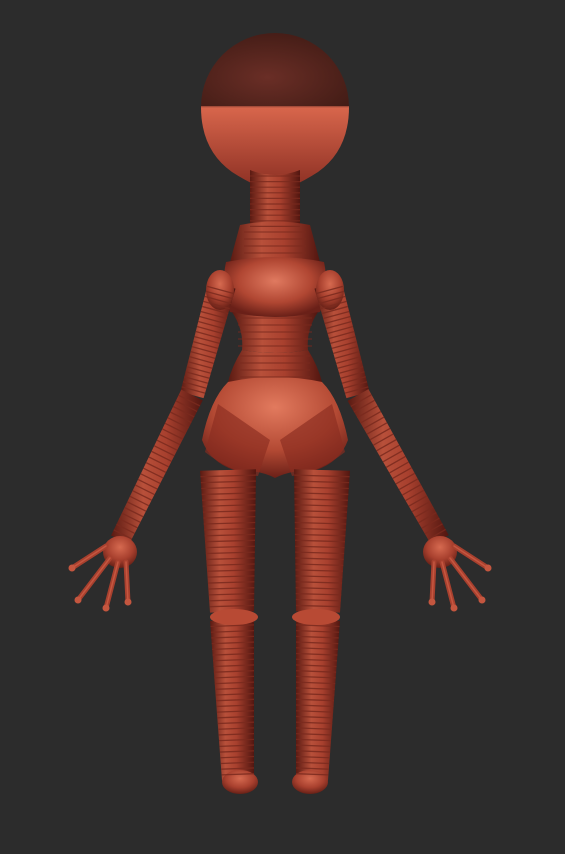 This screenshot has width=565, height=854. I want to click on right-hand, so click(457, 574).